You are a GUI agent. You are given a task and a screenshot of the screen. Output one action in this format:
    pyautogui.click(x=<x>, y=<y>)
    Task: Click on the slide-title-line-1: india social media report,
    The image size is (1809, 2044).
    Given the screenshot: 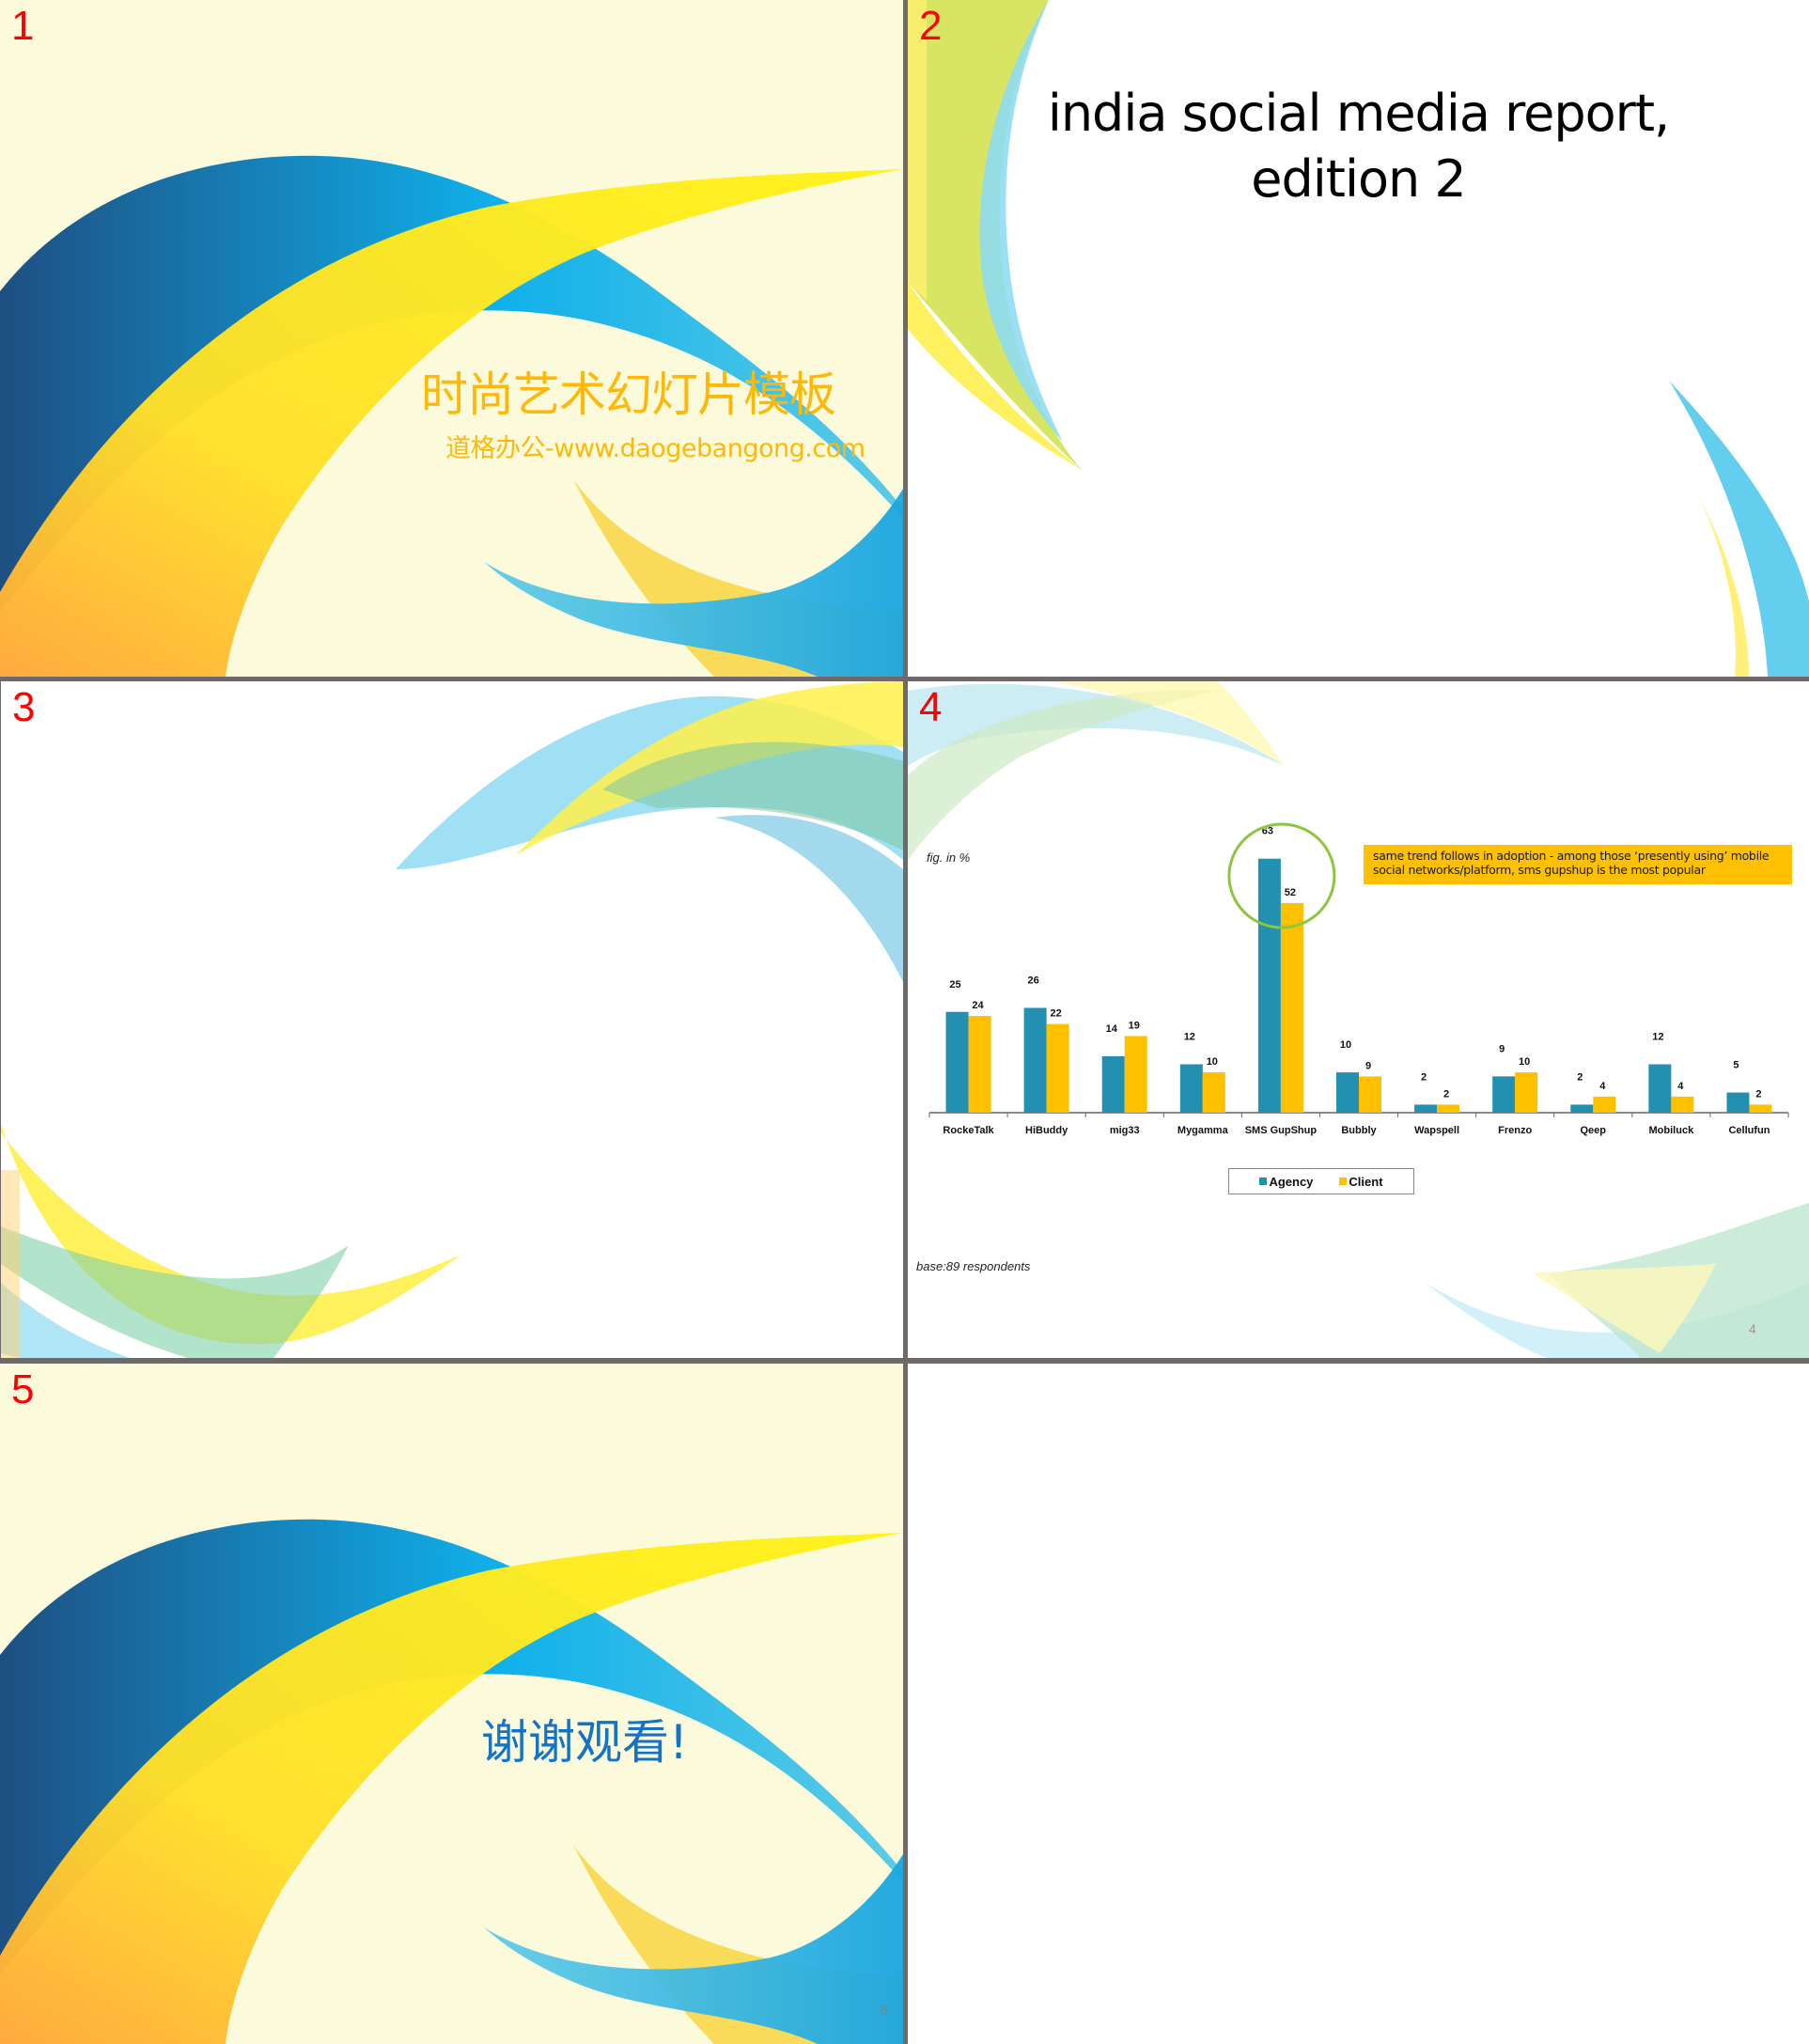 What is the action you would take?
    pyautogui.click(x=1358, y=113)
    